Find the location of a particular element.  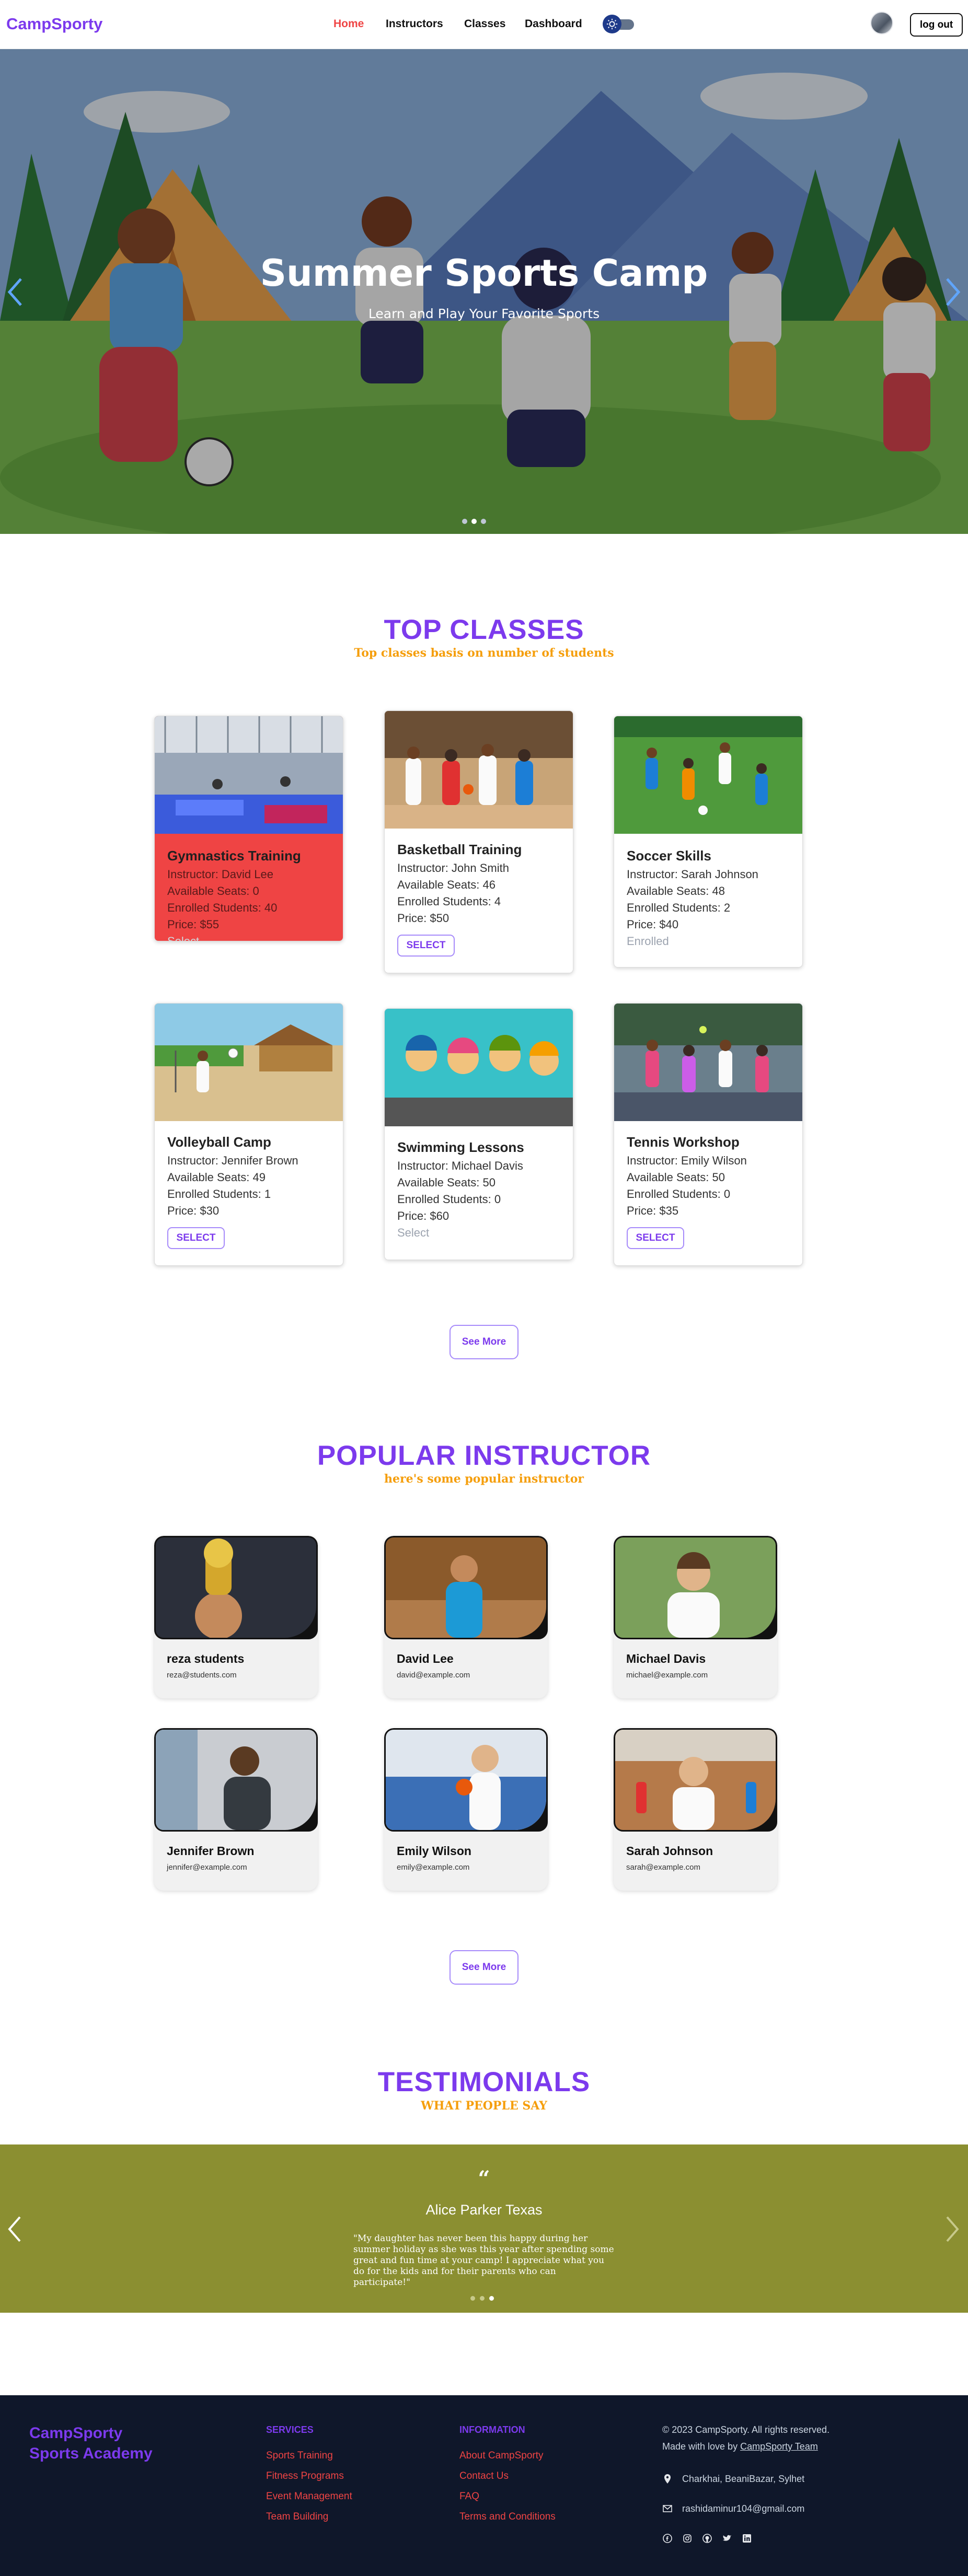

class-instructor: Instructor: David Lee is located at coordinates (220, 874).